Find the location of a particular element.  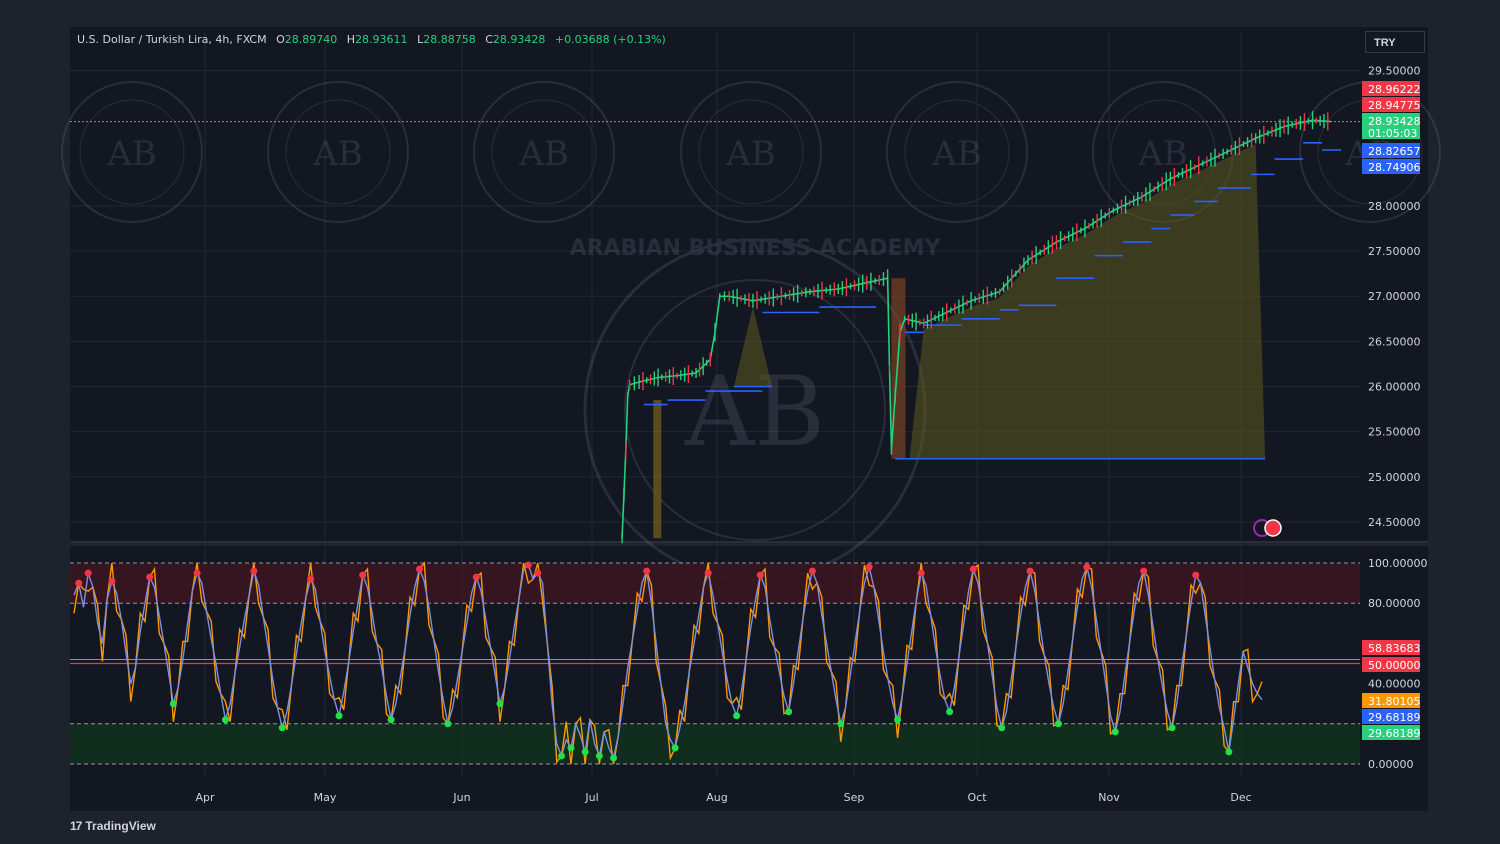

tradingview-brand: 17 TradingView is located at coordinates (113, 826).